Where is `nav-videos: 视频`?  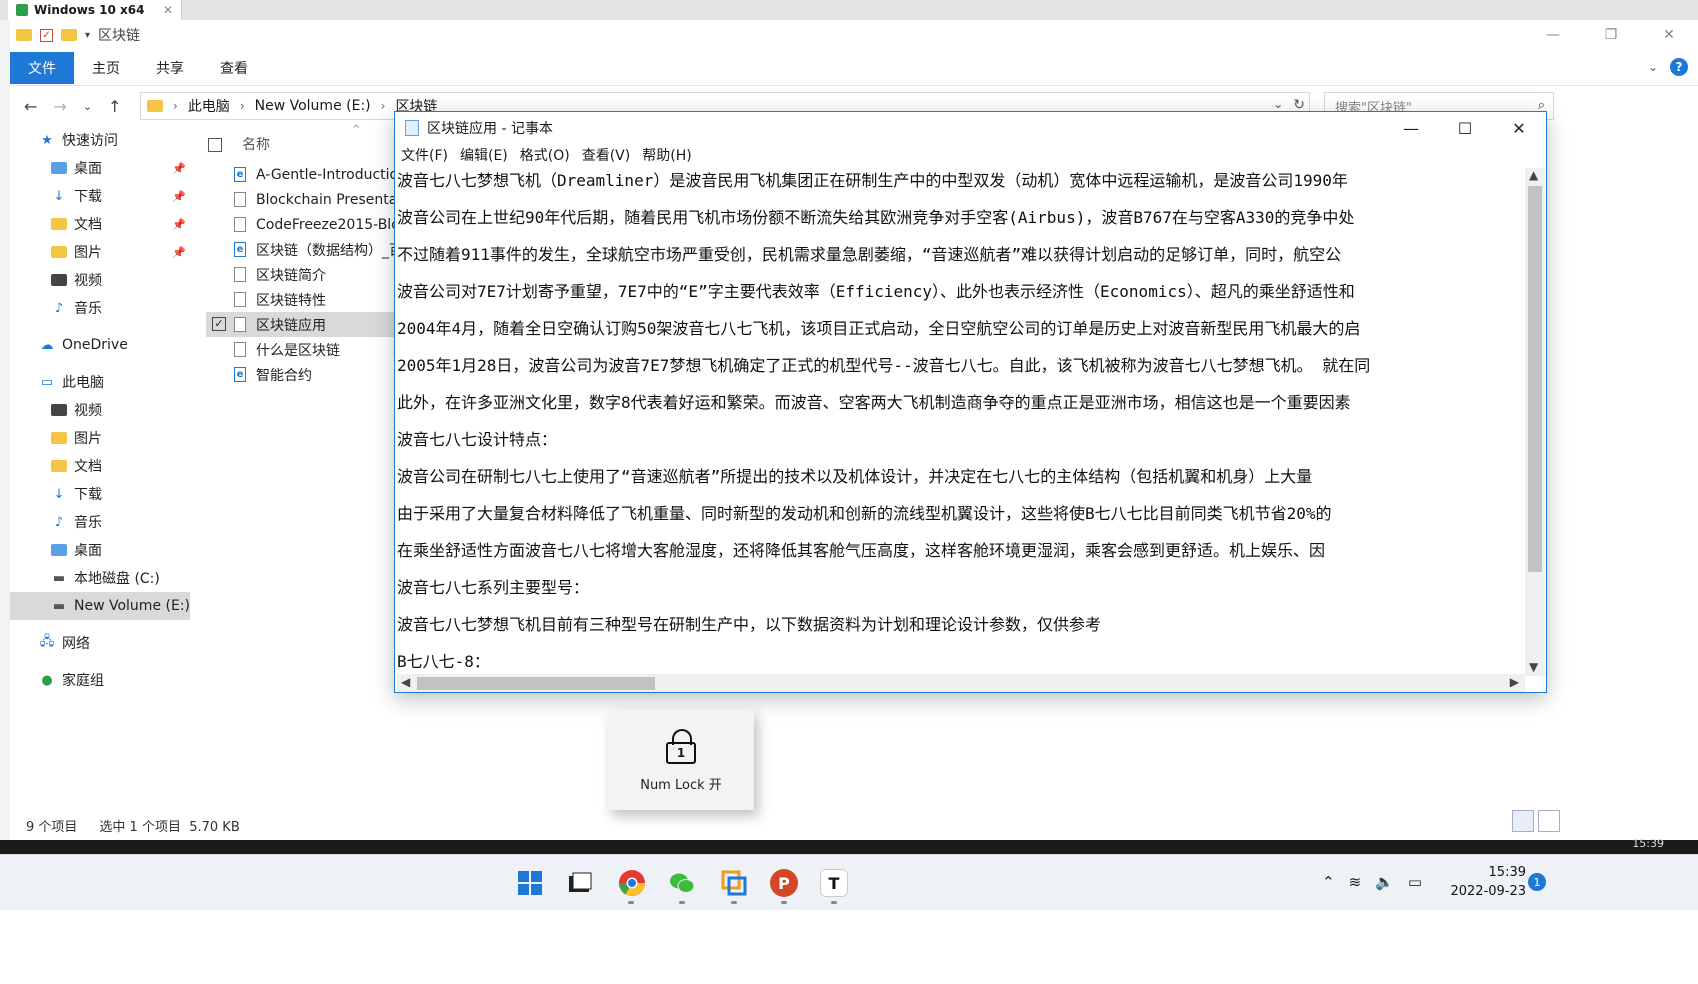 nav-videos: 视频 is located at coordinates (100, 280).